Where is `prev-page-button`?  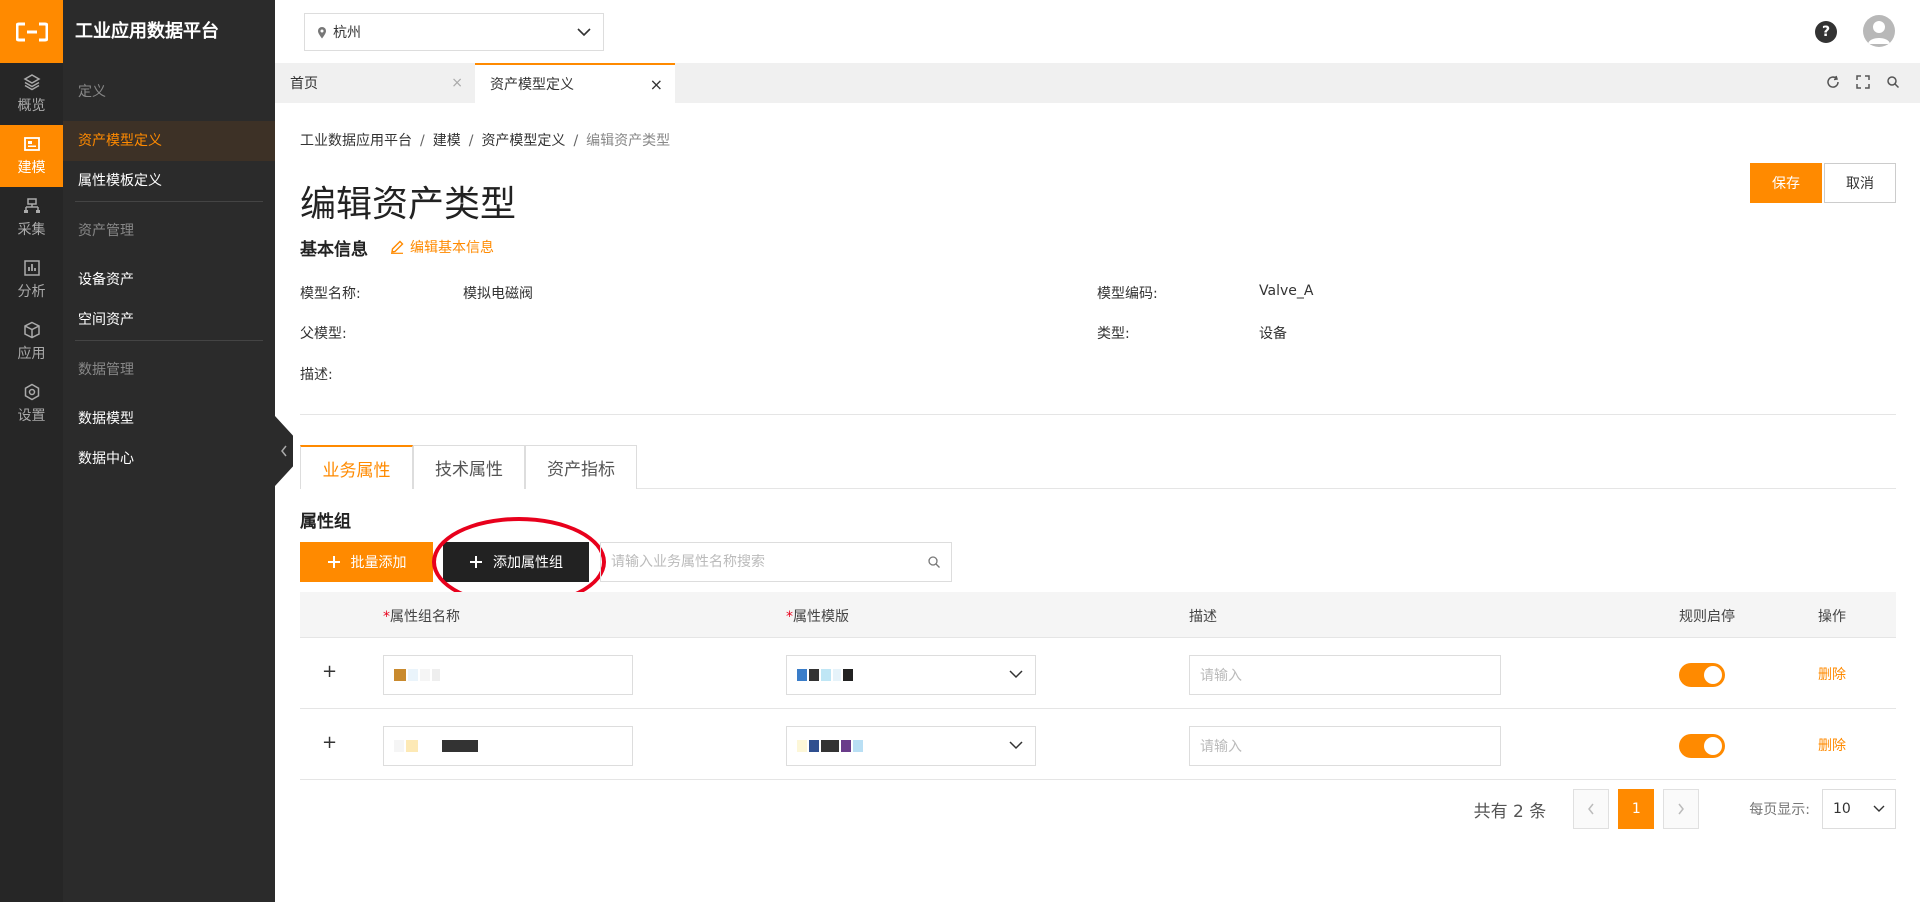 prev-page-button is located at coordinates (1591, 809).